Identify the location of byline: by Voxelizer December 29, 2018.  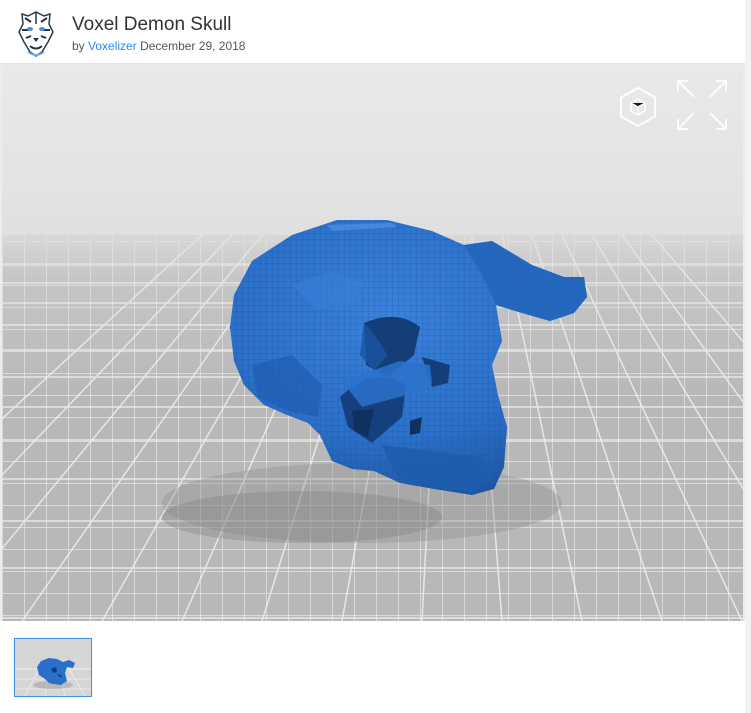
(158, 46).